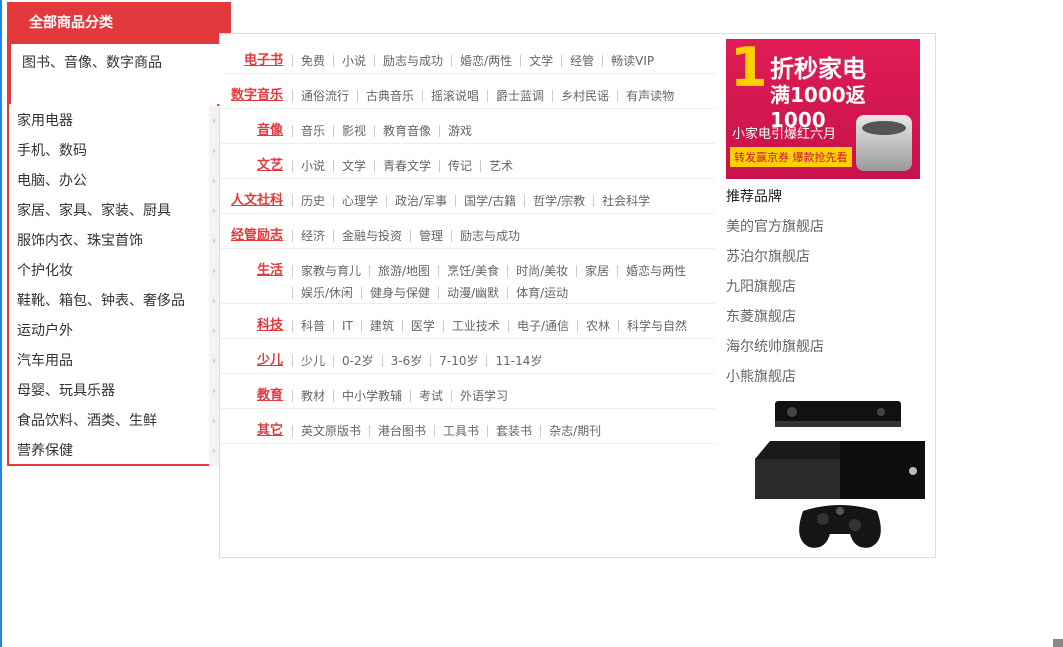 The width and height of the screenshot is (1063, 647). Describe the element at coordinates (472, 271) in the screenshot. I see `subcategory-link: 烹饪/美食` at that location.